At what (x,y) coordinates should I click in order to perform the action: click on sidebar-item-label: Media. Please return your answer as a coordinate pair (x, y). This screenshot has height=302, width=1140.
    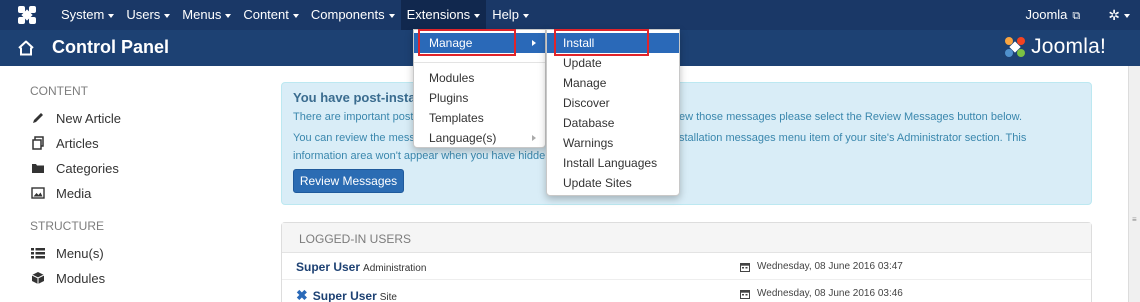
    Looking at the image, I should click on (74, 193).